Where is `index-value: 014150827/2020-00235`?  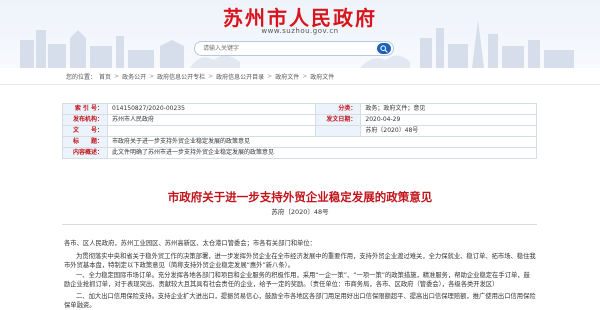 index-value: 014150827/2020-00235 is located at coordinates (211, 109).